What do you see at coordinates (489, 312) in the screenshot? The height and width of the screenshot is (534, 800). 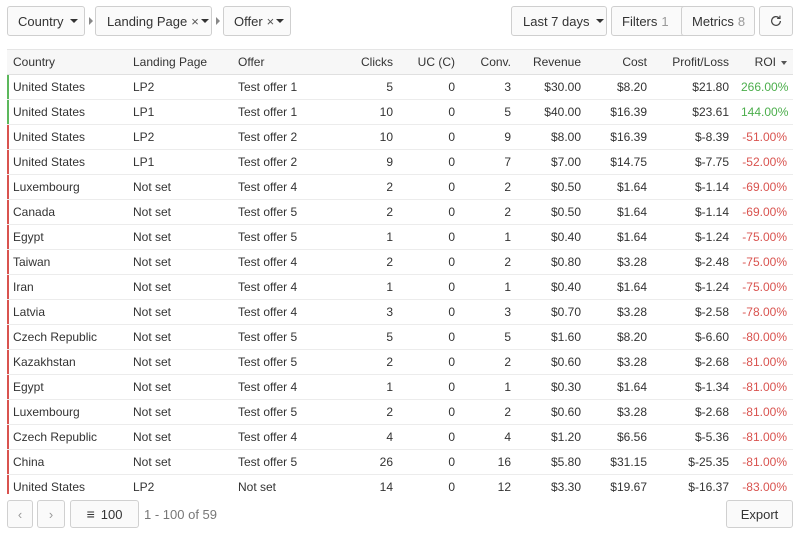 I see `cell-conversions: 3` at bounding box center [489, 312].